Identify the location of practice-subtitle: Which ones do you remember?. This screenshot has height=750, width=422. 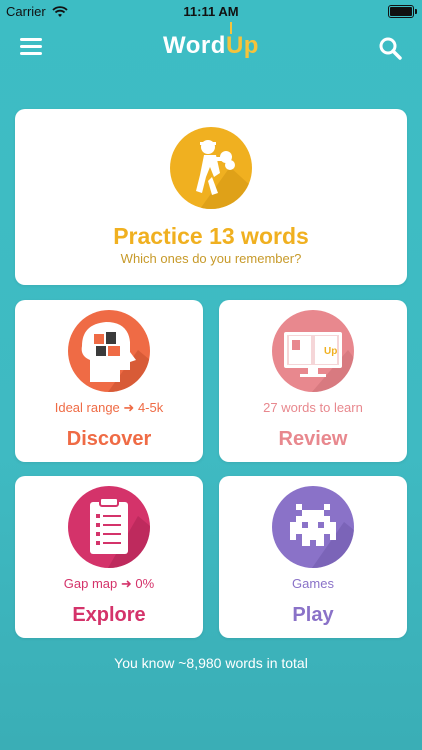
(211, 258).